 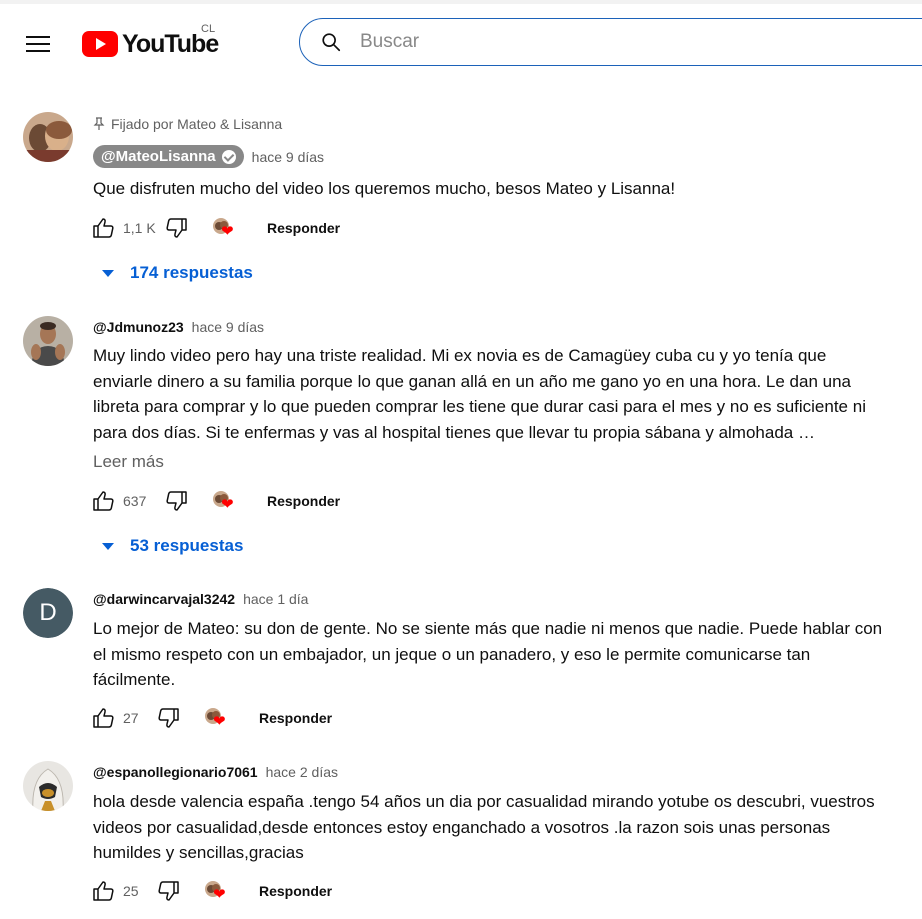 What do you see at coordinates (100, 44) in the screenshot?
I see `youtube-play-icon` at bounding box center [100, 44].